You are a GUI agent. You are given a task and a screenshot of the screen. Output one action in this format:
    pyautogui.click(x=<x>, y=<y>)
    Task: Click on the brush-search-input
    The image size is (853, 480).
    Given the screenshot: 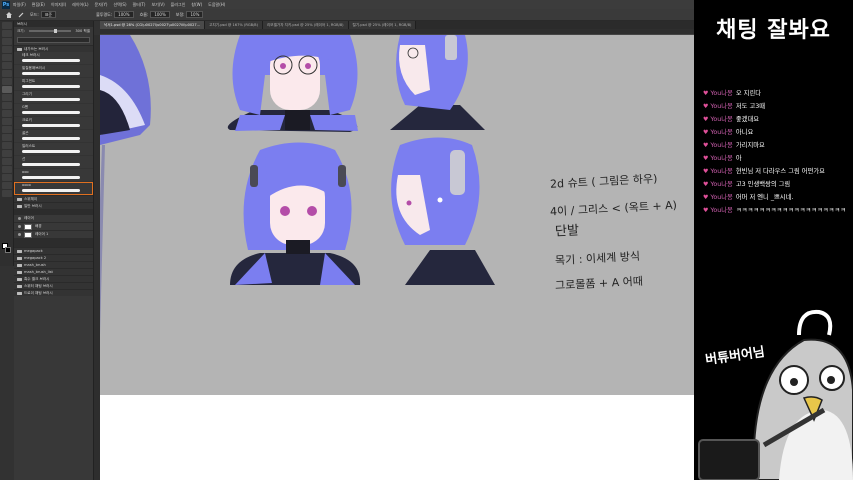 What is the action you would take?
    pyautogui.click(x=53, y=40)
    